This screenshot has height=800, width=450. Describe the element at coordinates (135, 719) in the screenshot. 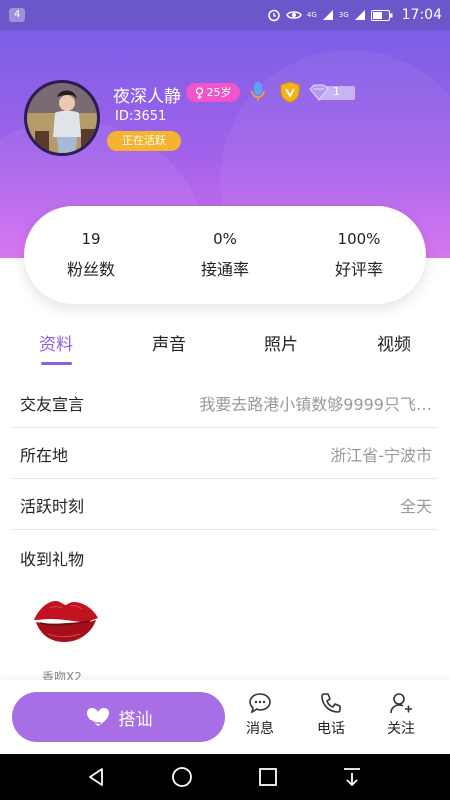

I see `chat-up-label: 搭讪` at that location.